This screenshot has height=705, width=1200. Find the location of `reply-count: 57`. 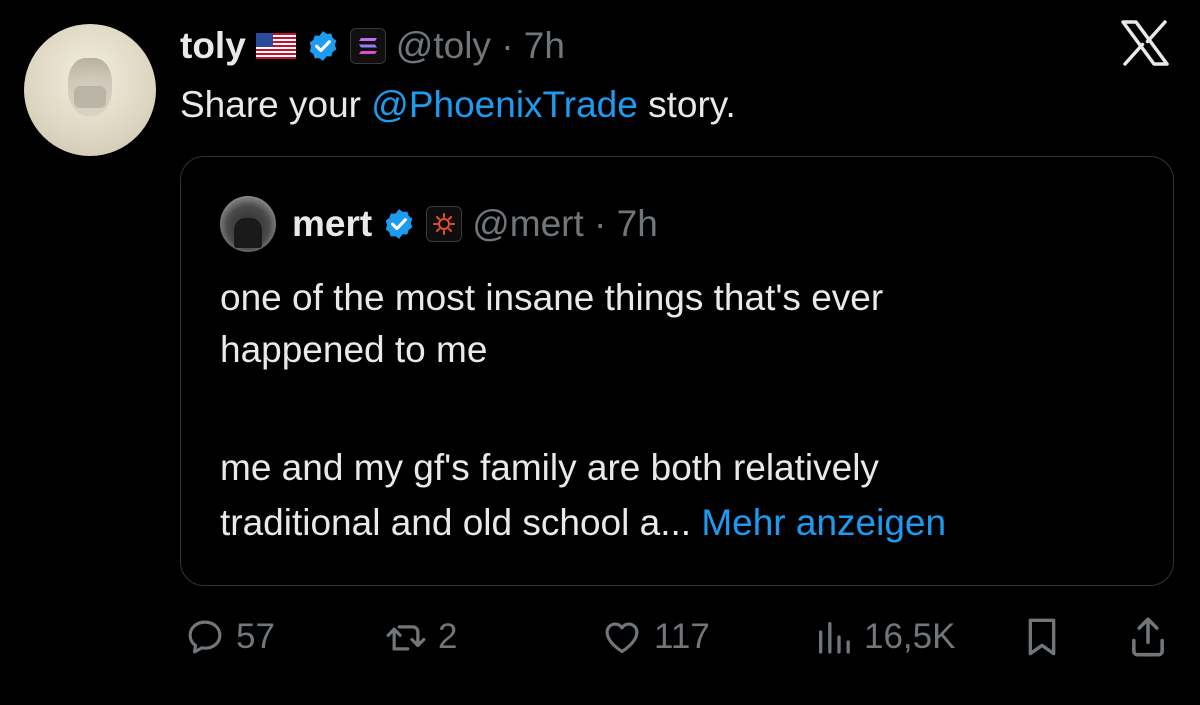

reply-count: 57 is located at coordinates (255, 636).